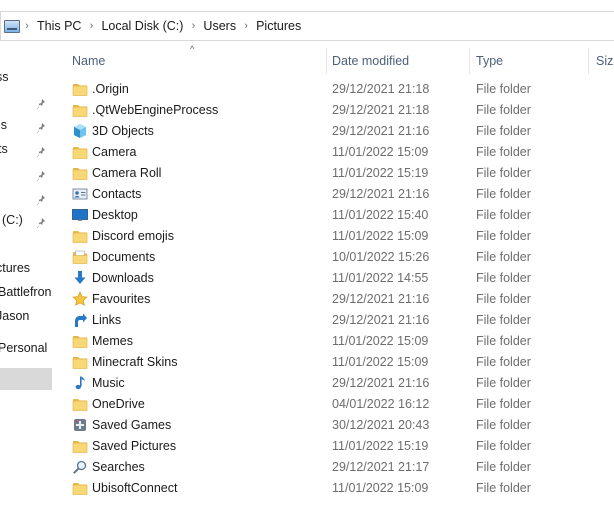 The width and height of the screenshot is (614, 514). What do you see at coordinates (26, 125) in the screenshot?
I see `nav-item: ls` at bounding box center [26, 125].